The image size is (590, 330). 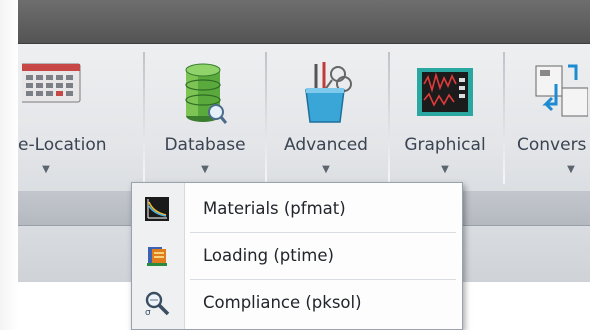 I want to click on ribbon-button-convert: Convers ▼, so click(x=549, y=117).